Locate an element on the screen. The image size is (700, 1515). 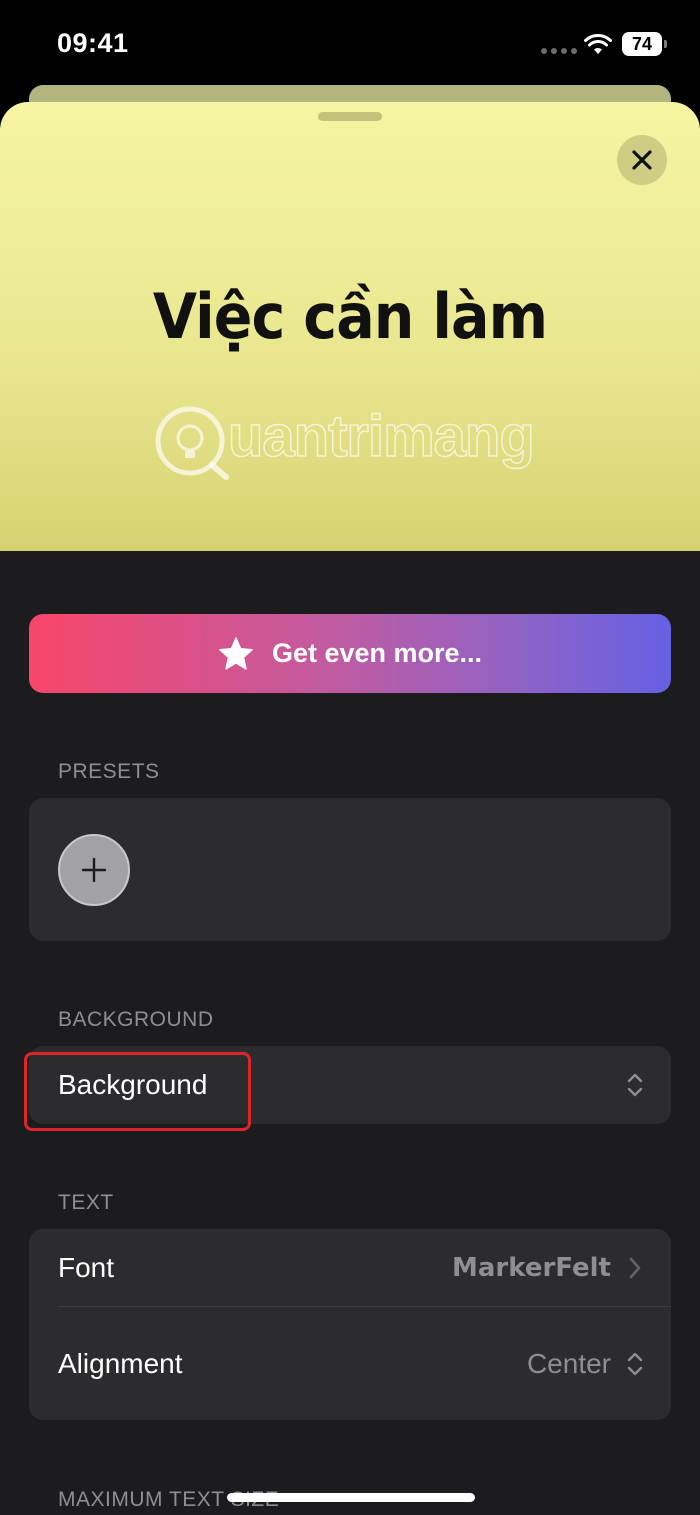
watermark-text: uantrimang is located at coordinates (381, 436).